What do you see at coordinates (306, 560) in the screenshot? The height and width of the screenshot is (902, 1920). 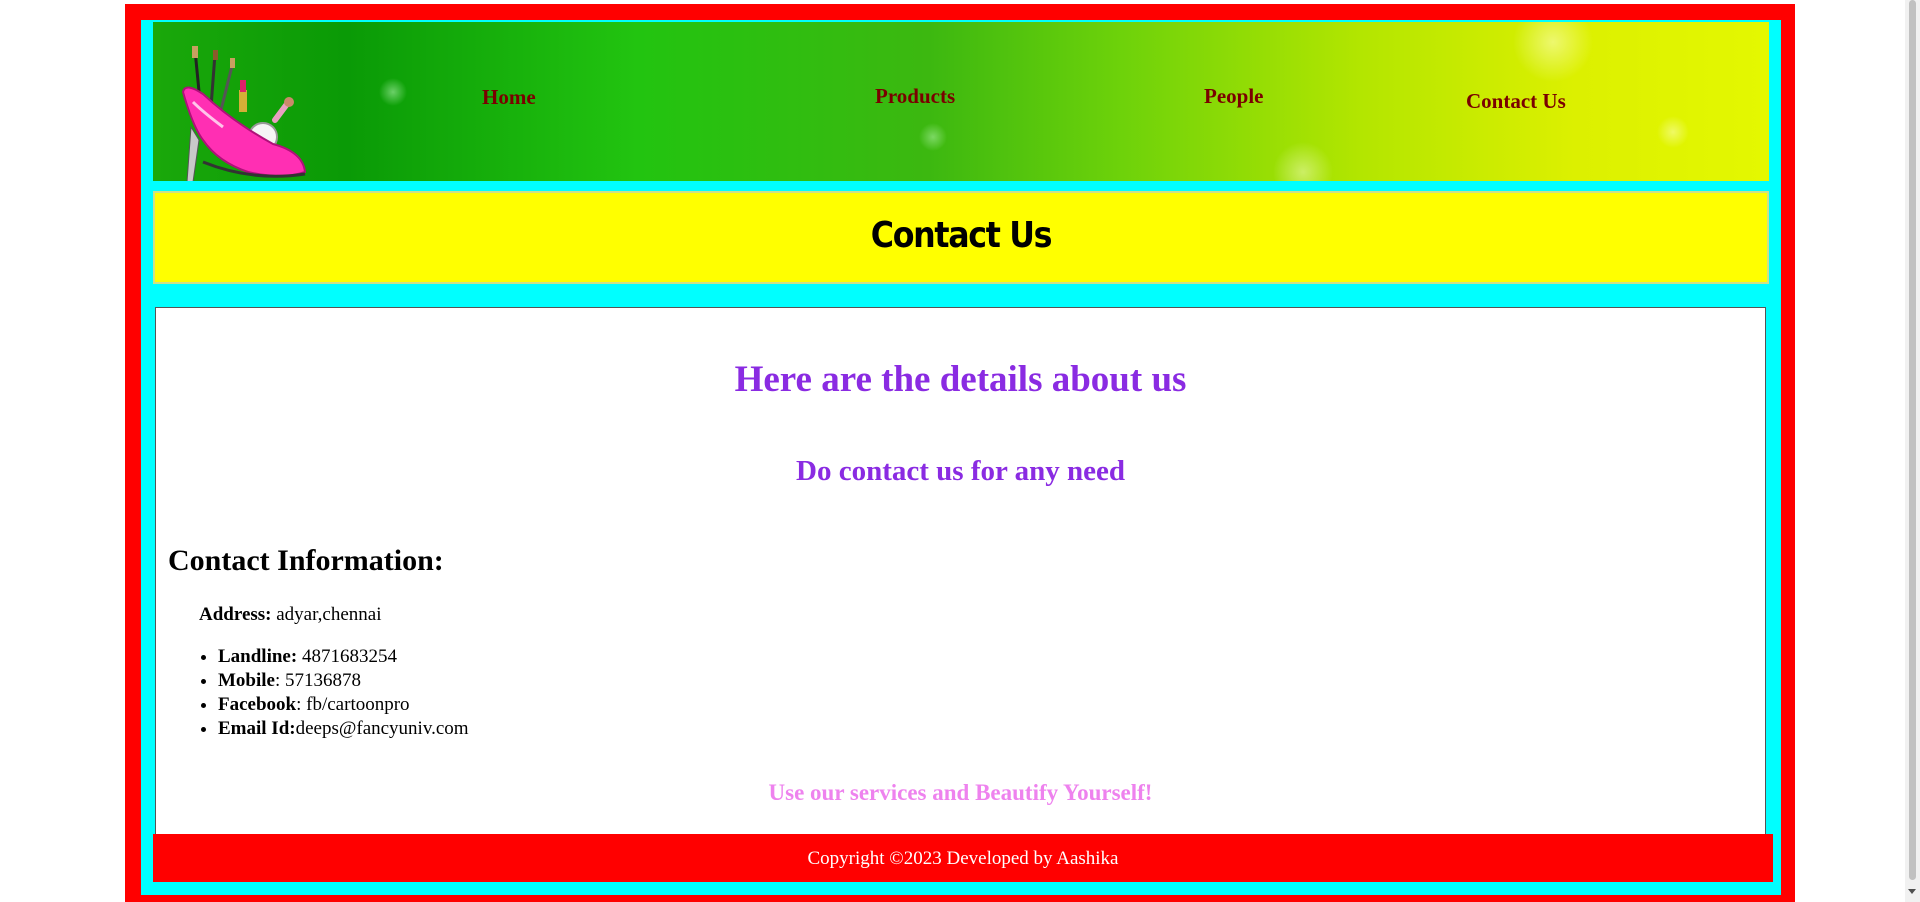 I see `contact-information-heading: Contact Information:` at bounding box center [306, 560].